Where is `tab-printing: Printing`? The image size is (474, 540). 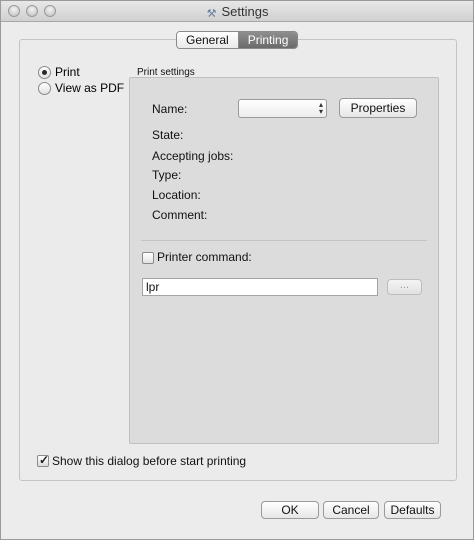 tab-printing: Printing is located at coordinates (268, 40).